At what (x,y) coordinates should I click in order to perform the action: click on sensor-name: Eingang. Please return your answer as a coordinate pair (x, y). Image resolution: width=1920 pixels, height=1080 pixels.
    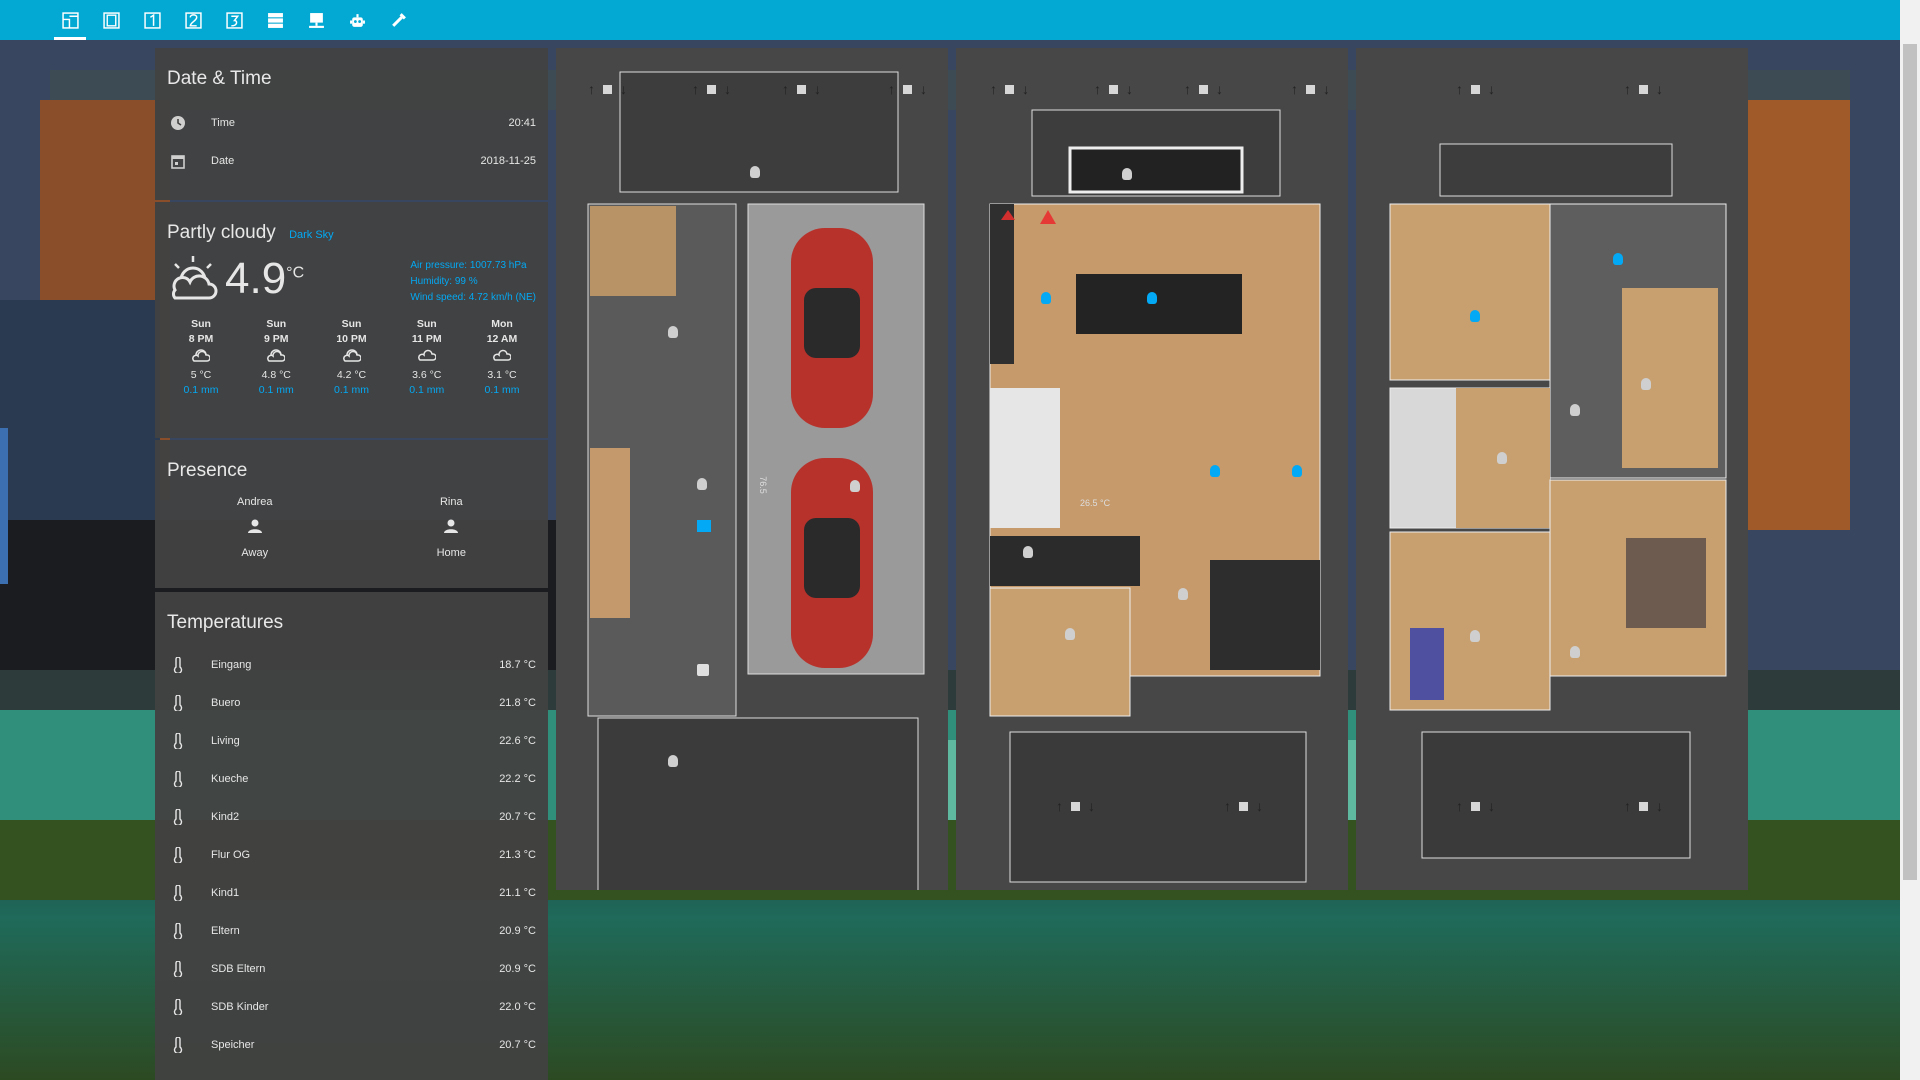
    Looking at the image, I should click on (231, 665).